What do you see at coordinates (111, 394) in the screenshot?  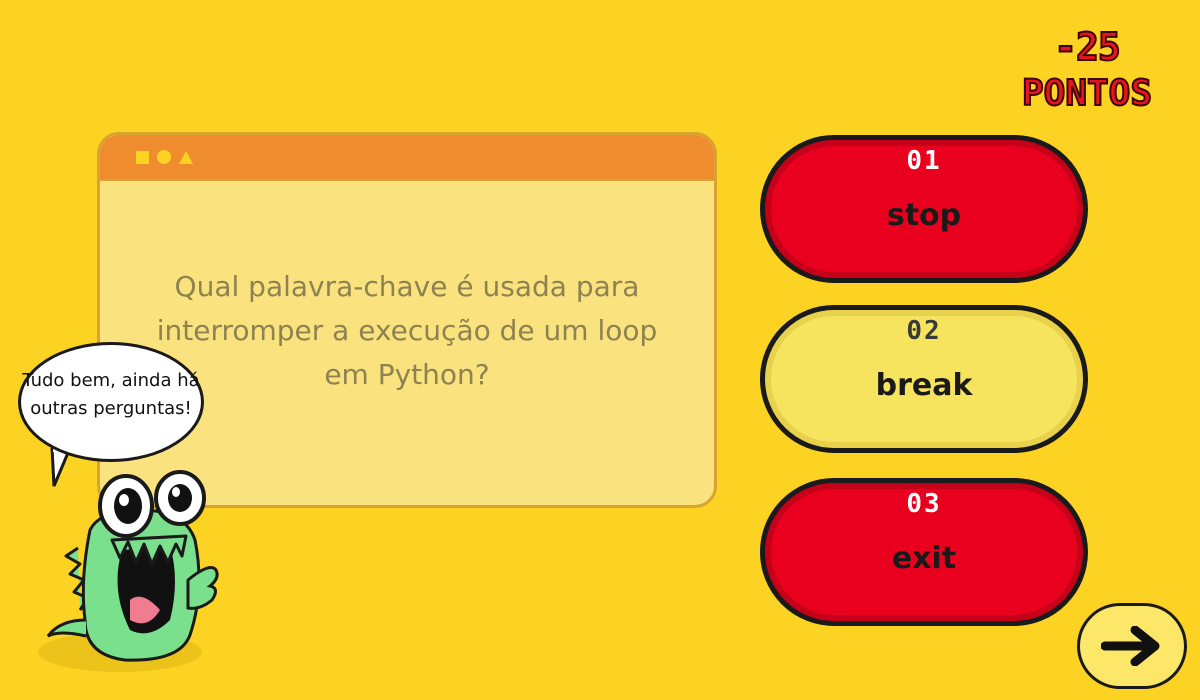 I see `speech-text: Tudo bem, ainda há outras perguntas!` at bounding box center [111, 394].